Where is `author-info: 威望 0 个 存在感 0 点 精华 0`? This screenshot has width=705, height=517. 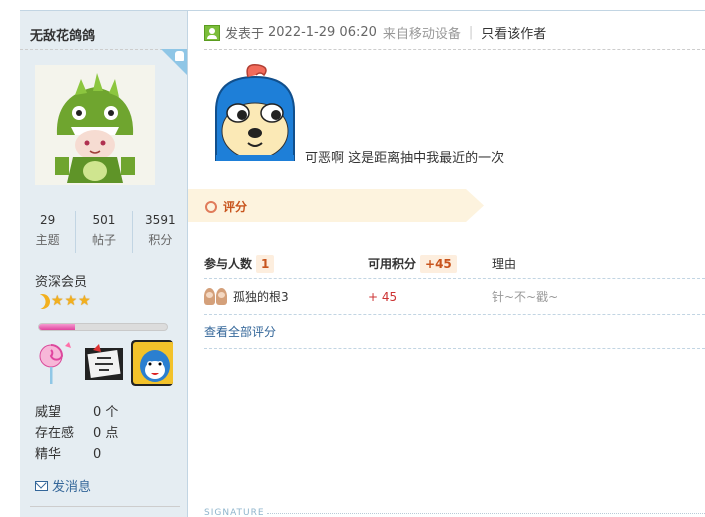 author-info: 威望 0 个 存在感 0 点 精华 0 is located at coordinates (76, 433).